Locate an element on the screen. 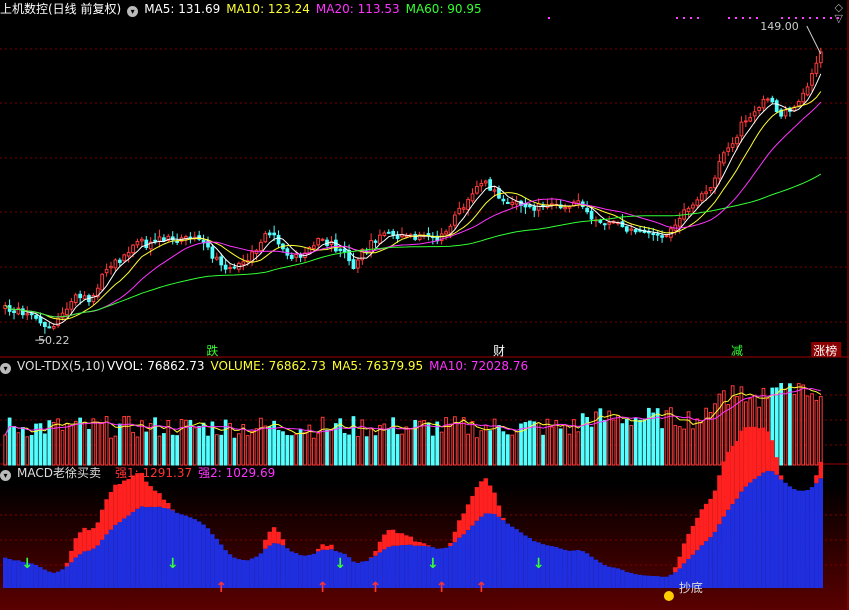 This screenshot has width=849, height=610. vol-ma5-label: MA5: 76379.95 is located at coordinates (377, 366).